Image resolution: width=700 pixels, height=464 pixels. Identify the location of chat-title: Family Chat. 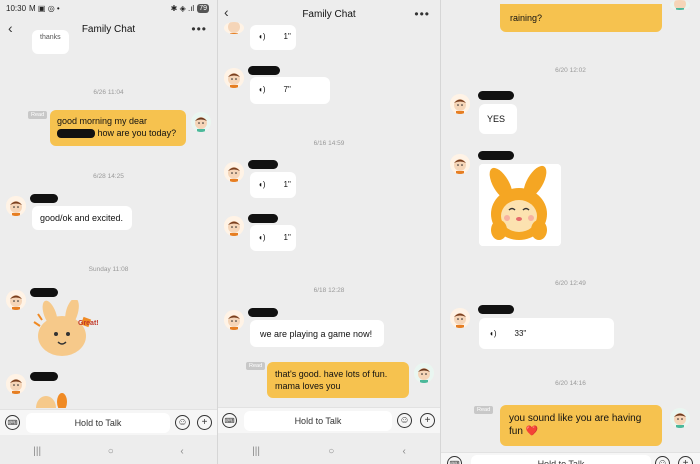
(329, 14).